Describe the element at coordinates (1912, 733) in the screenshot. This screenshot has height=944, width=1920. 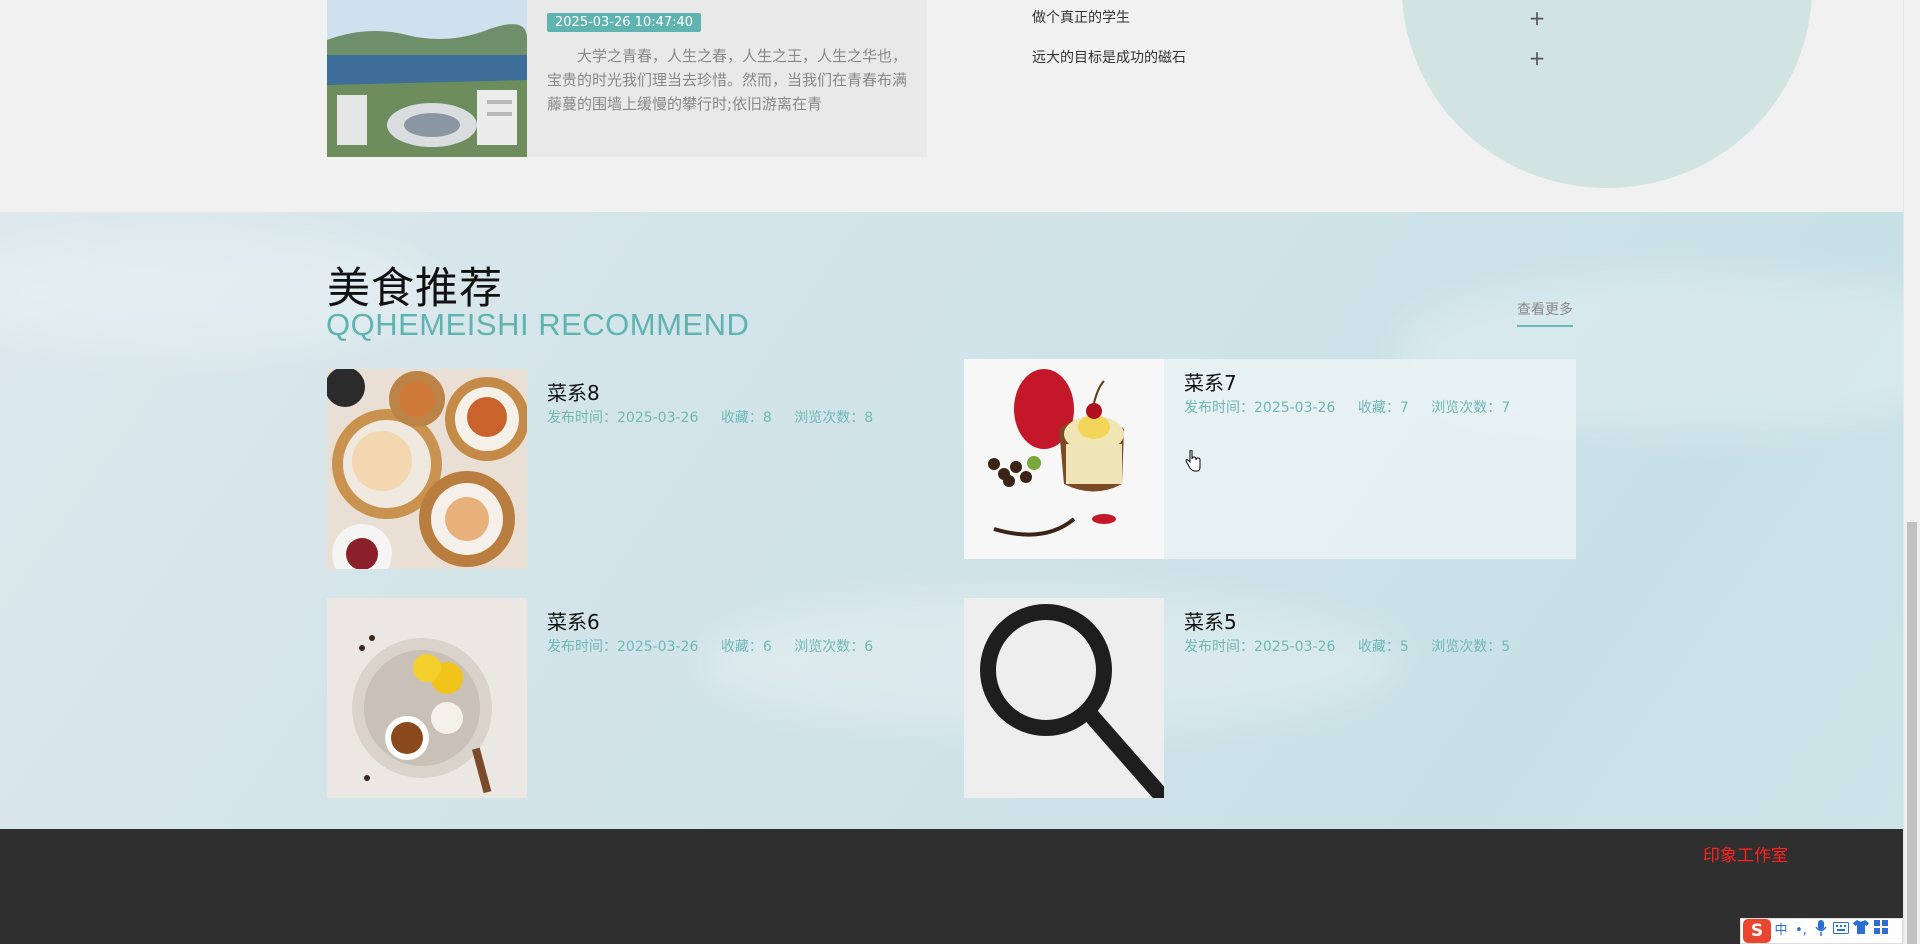
I see `scrollbar-thumb` at that location.